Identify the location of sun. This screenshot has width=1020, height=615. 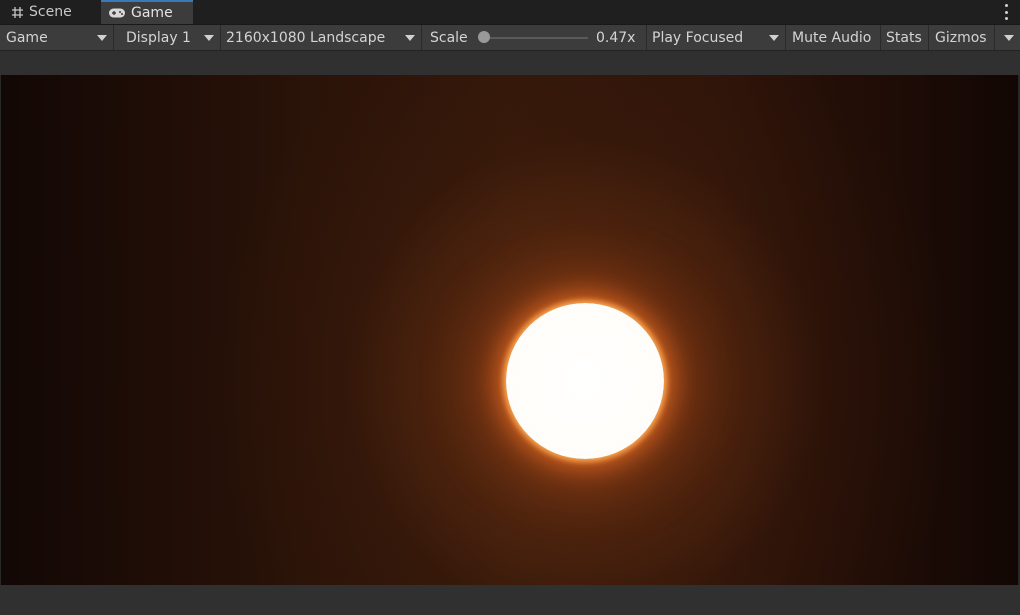
(585, 381).